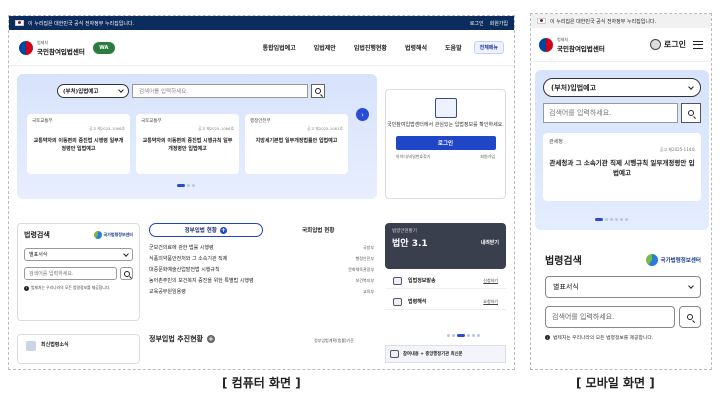 The width and height of the screenshot is (720, 407). Describe the element at coordinates (677, 149) in the screenshot. I see `card-number: 공고 제2025-114호` at that location.